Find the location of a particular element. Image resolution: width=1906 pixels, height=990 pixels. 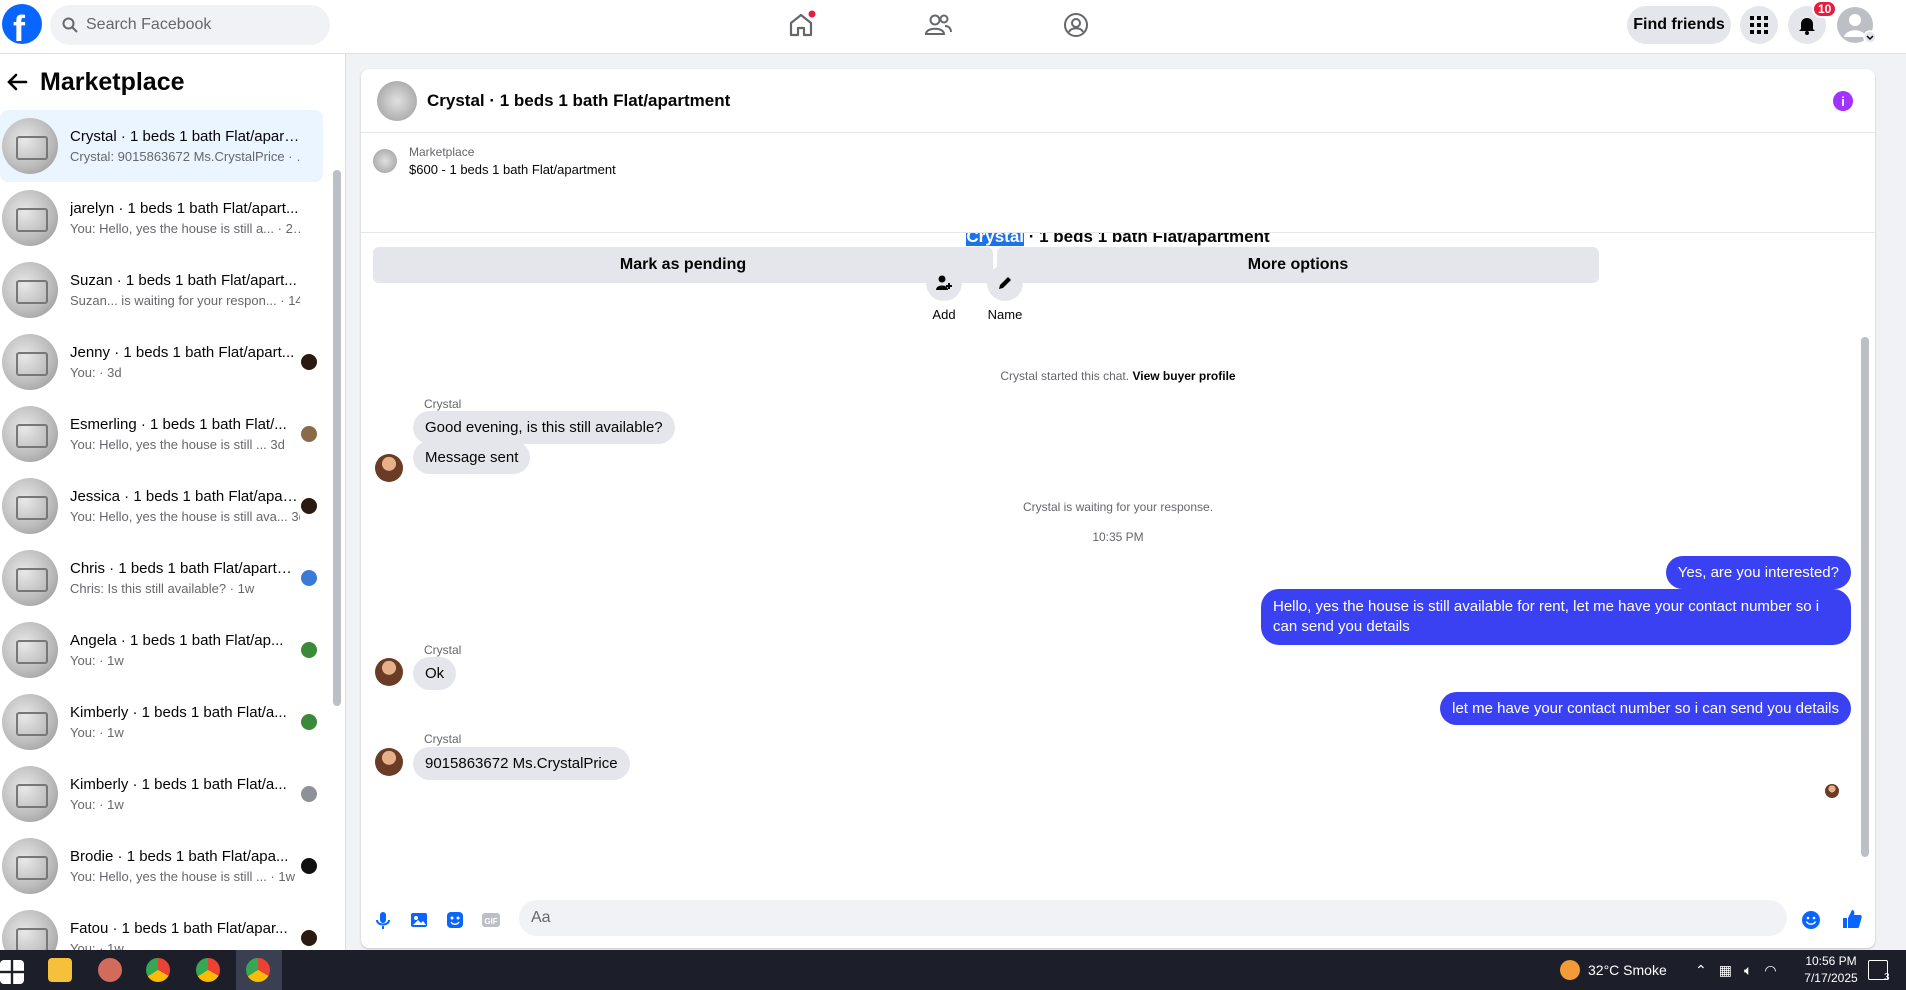

outgoing-message: Yes, are you interested? is located at coordinates (1758, 572).